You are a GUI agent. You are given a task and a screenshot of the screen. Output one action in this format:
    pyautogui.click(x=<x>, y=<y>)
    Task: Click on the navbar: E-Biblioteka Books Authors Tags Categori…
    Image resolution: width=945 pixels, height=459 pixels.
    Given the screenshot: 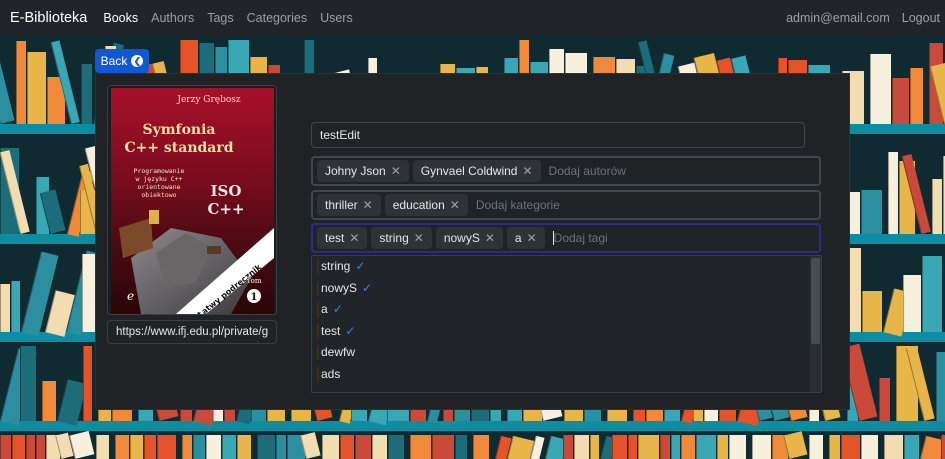 What is the action you would take?
    pyautogui.click(x=472, y=18)
    